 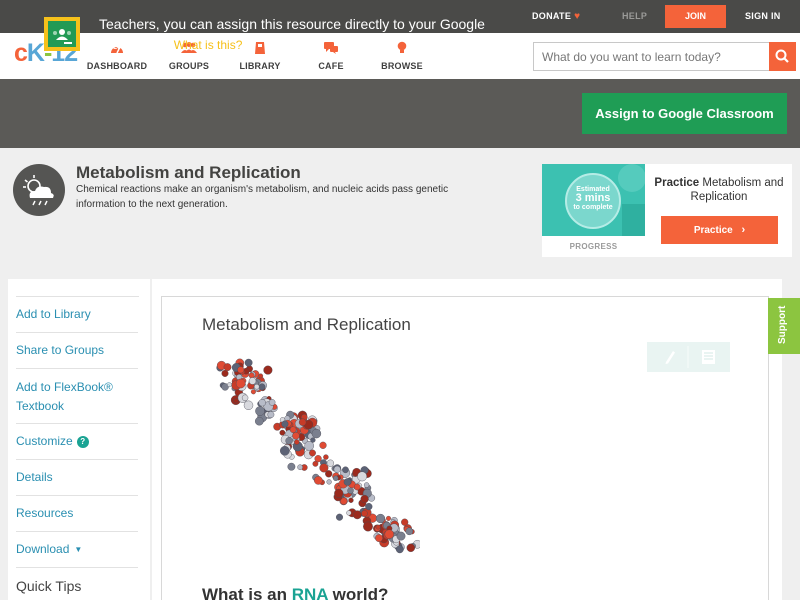 I want to click on sidebar-item-share-to-groups: Share to Groups, so click(x=77, y=351).